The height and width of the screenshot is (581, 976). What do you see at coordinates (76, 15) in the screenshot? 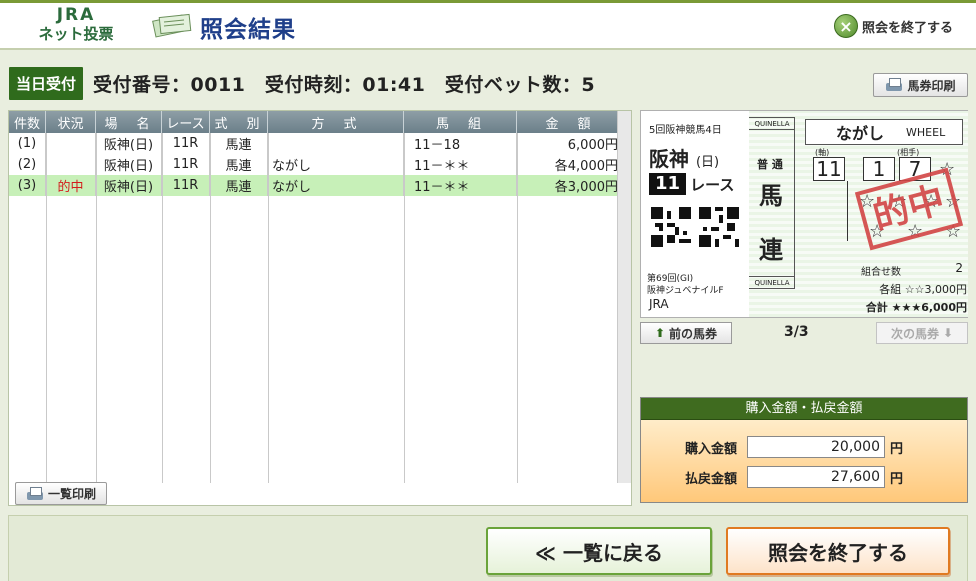
I see `logo-line1: JRA` at bounding box center [76, 15].